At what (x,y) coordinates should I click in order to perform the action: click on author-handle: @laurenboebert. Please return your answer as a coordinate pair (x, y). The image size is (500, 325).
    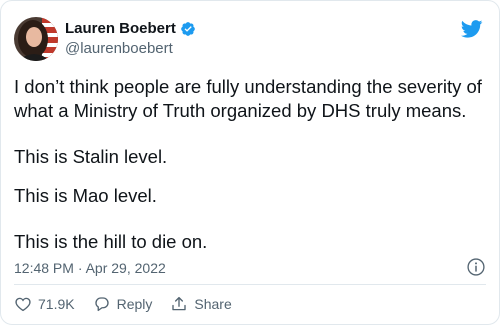
    Looking at the image, I should click on (119, 49).